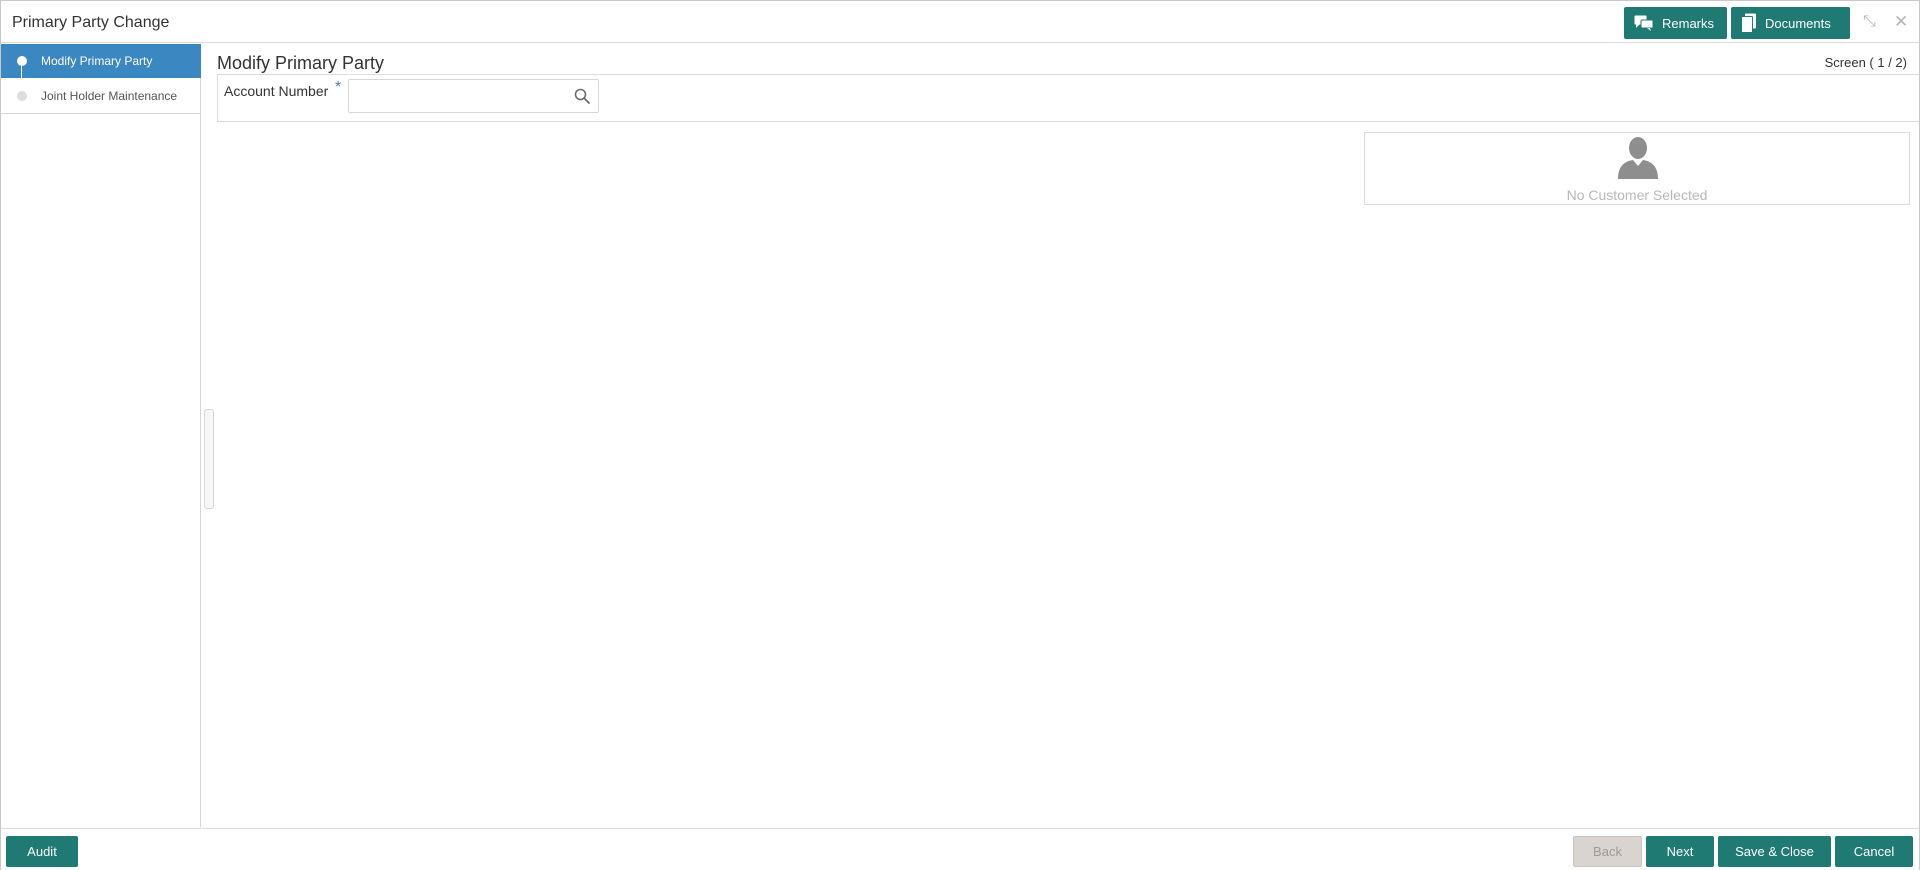 Image resolution: width=1920 pixels, height=870 pixels. Describe the element at coordinates (1901, 22) in the screenshot. I see `close-icon: ✕` at that location.